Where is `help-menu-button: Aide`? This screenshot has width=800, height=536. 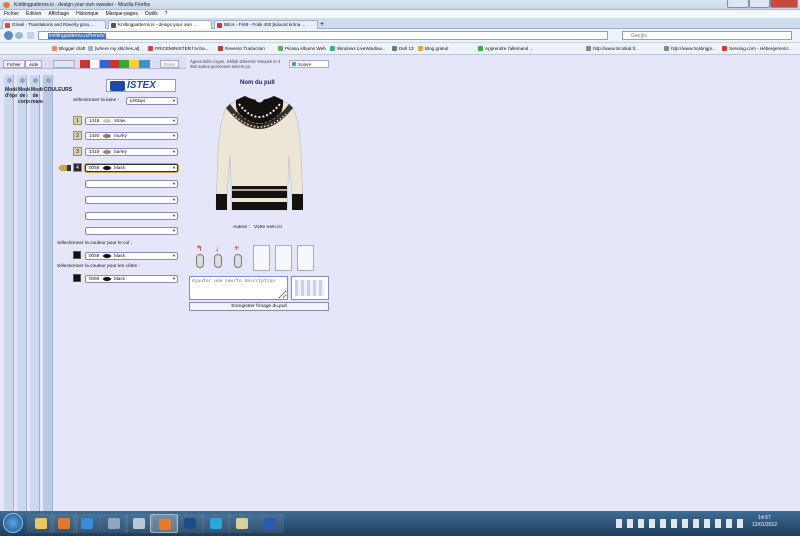 help-menu-button: Aide is located at coordinates (34, 64).